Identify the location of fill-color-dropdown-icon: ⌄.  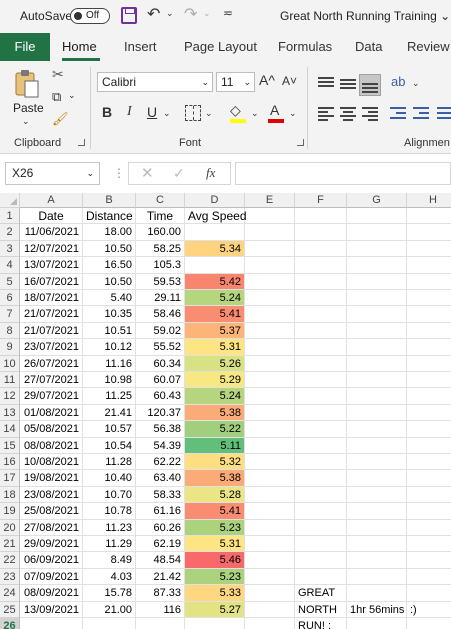
(255, 113).